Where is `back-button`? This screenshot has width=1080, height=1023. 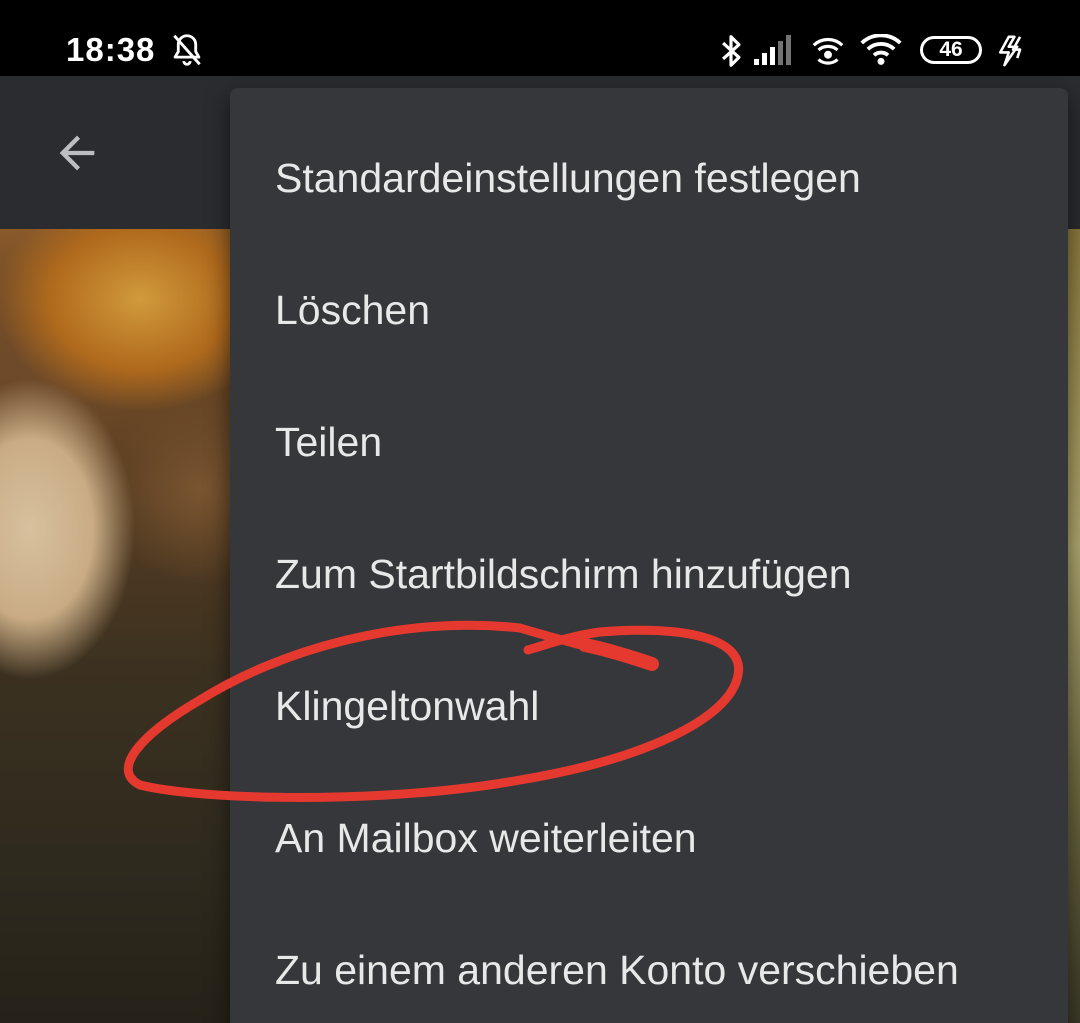 back-button is located at coordinates (77, 153).